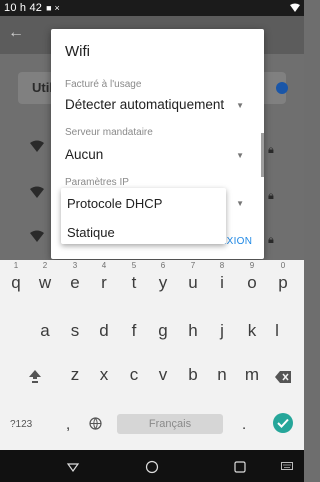 The image size is (320, 482). What do you see at coordinates (287, 466) in the screenshot?
I see `keyboard-icon` at bounding box center [287, 466].